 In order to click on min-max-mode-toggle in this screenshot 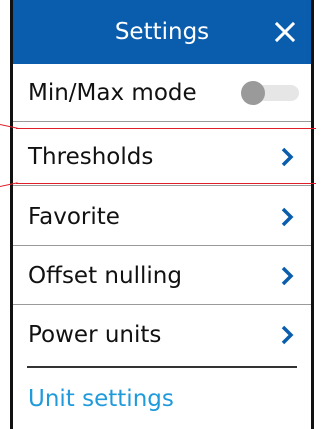, I will do `click(270, 93)`.